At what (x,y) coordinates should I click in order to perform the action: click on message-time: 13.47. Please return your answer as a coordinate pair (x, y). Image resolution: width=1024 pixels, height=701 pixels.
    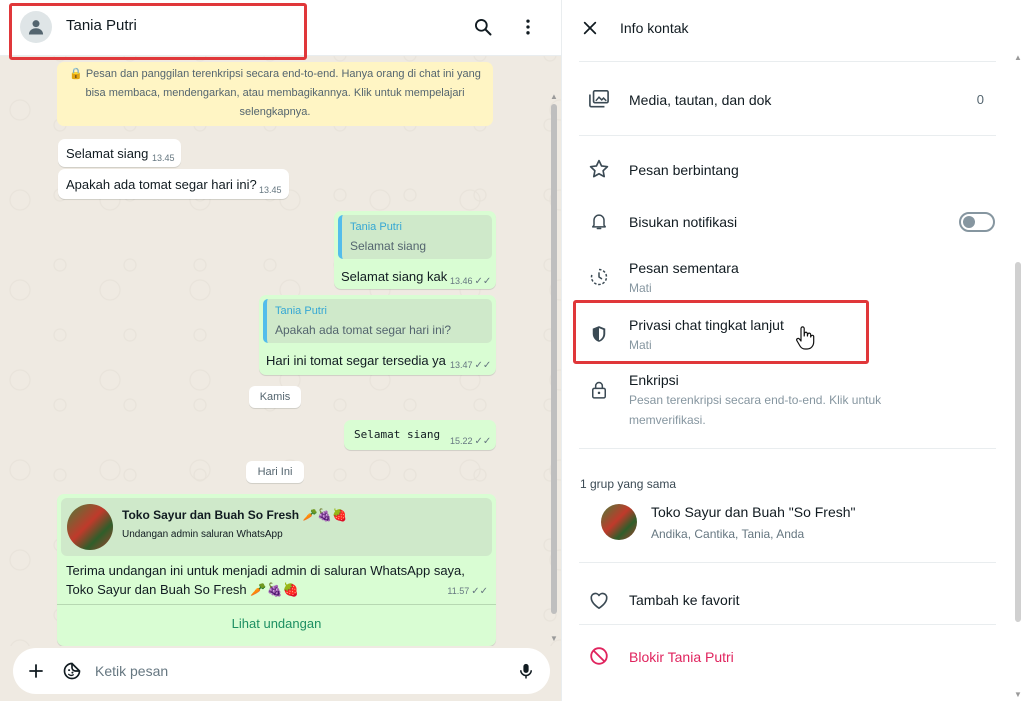
    Looking at the image, I should click on (461, 365).